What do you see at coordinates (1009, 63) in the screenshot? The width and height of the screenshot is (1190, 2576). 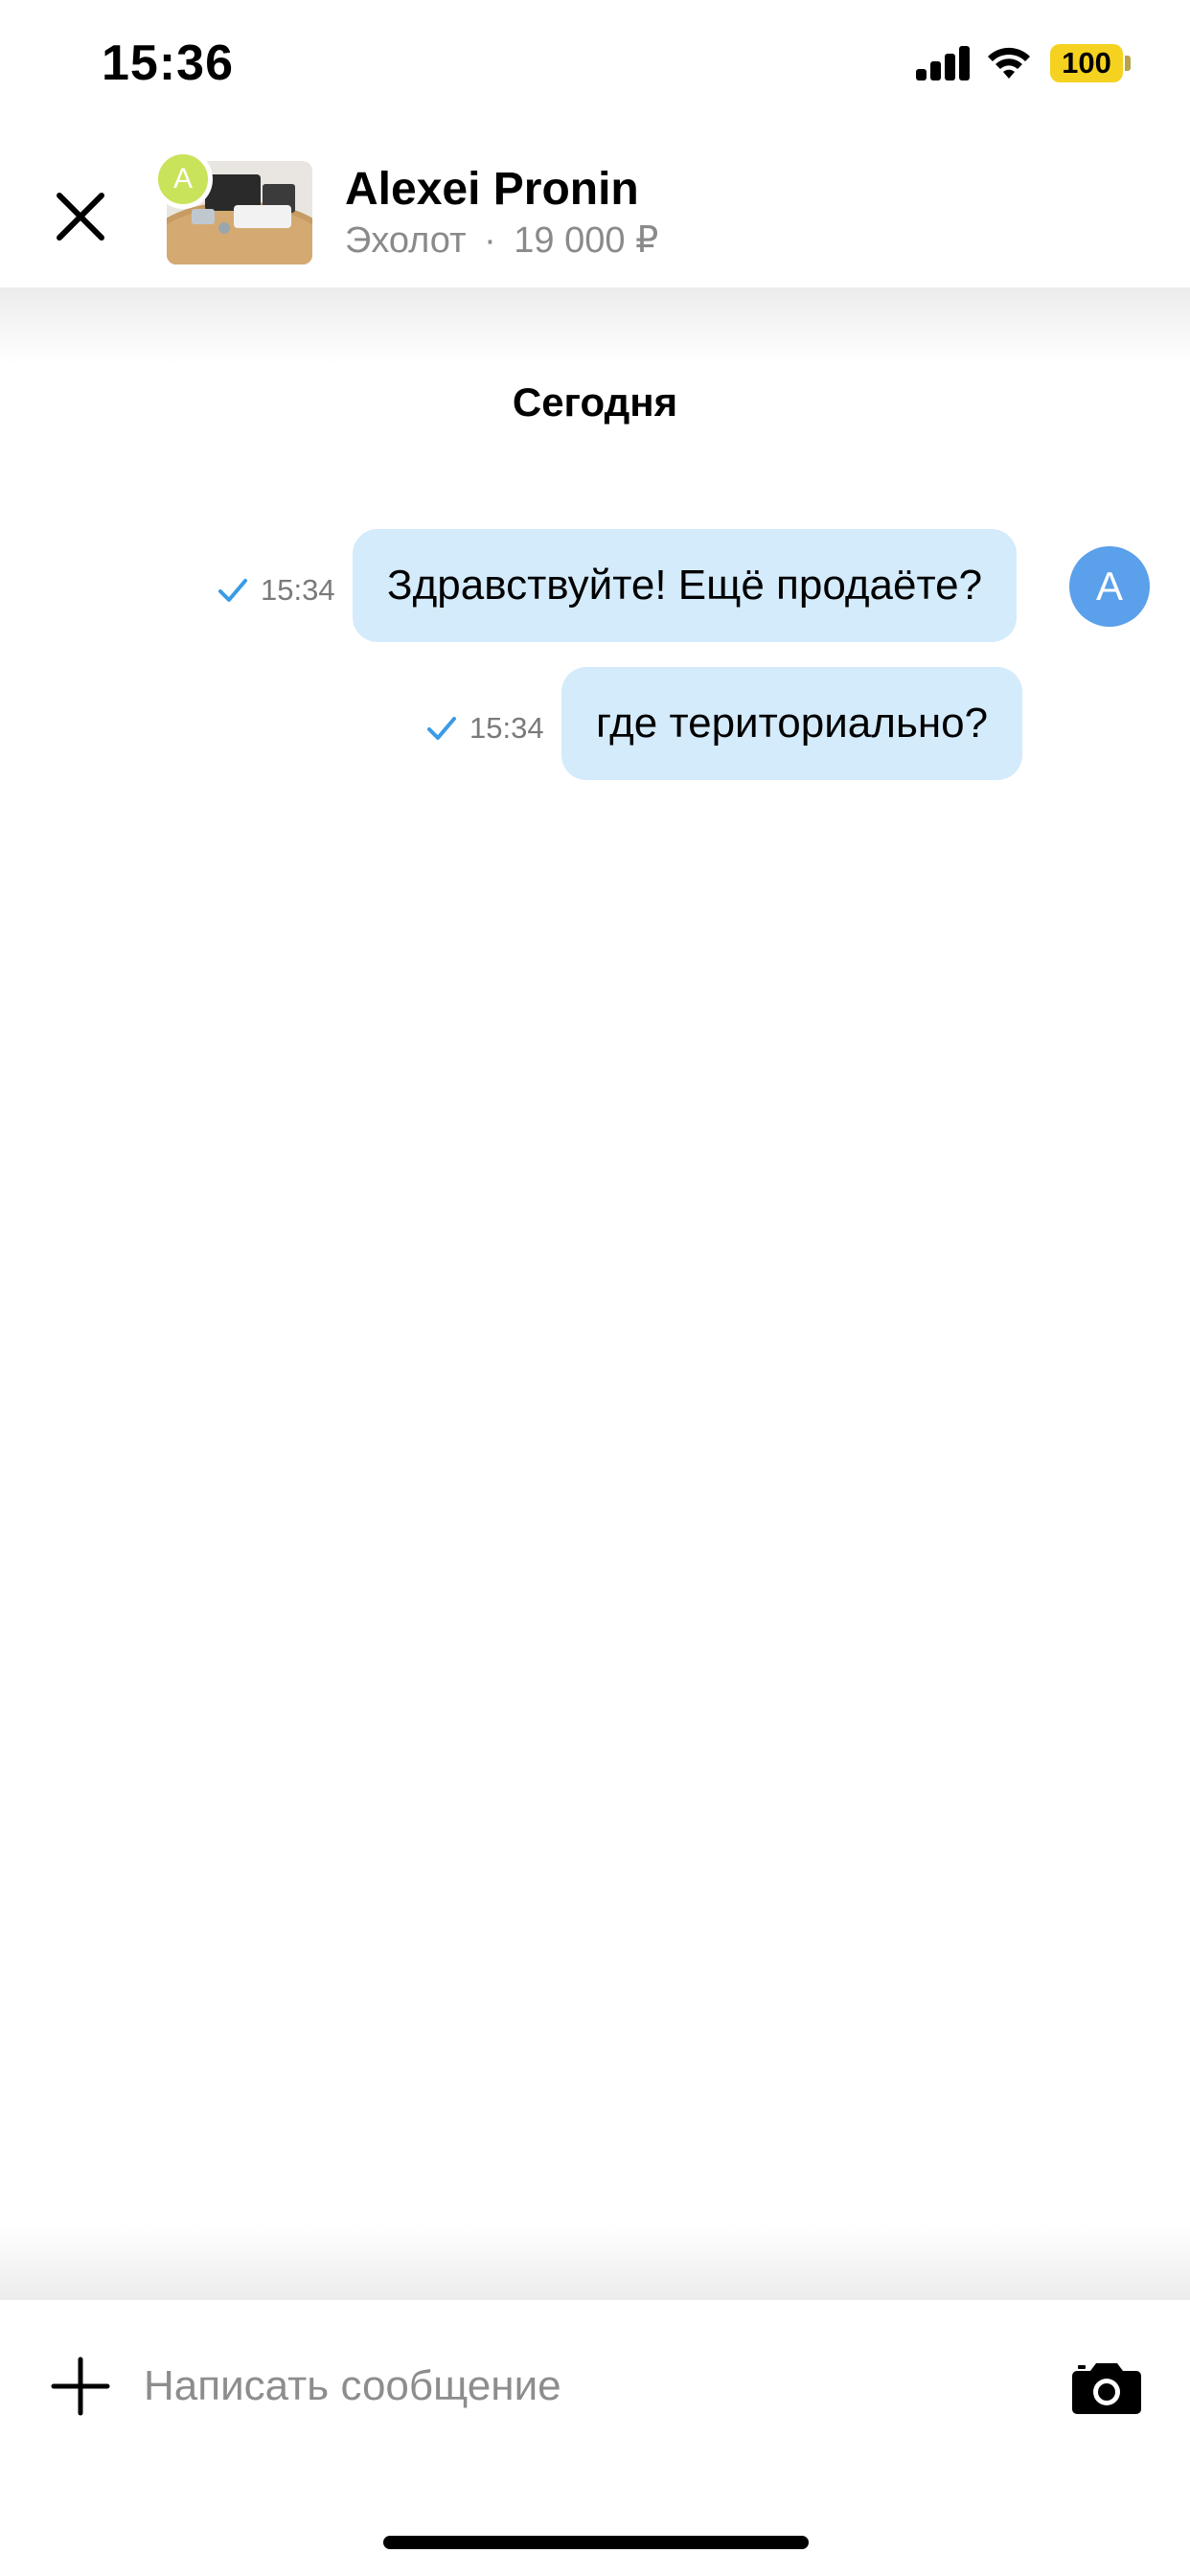 I see `wifi-icon` at bounding box center [1009, 63].